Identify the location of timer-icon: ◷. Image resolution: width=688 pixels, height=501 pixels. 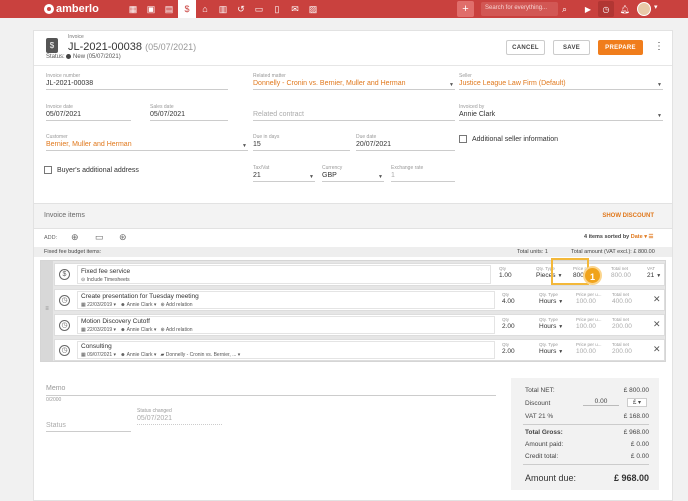
(606, 9).